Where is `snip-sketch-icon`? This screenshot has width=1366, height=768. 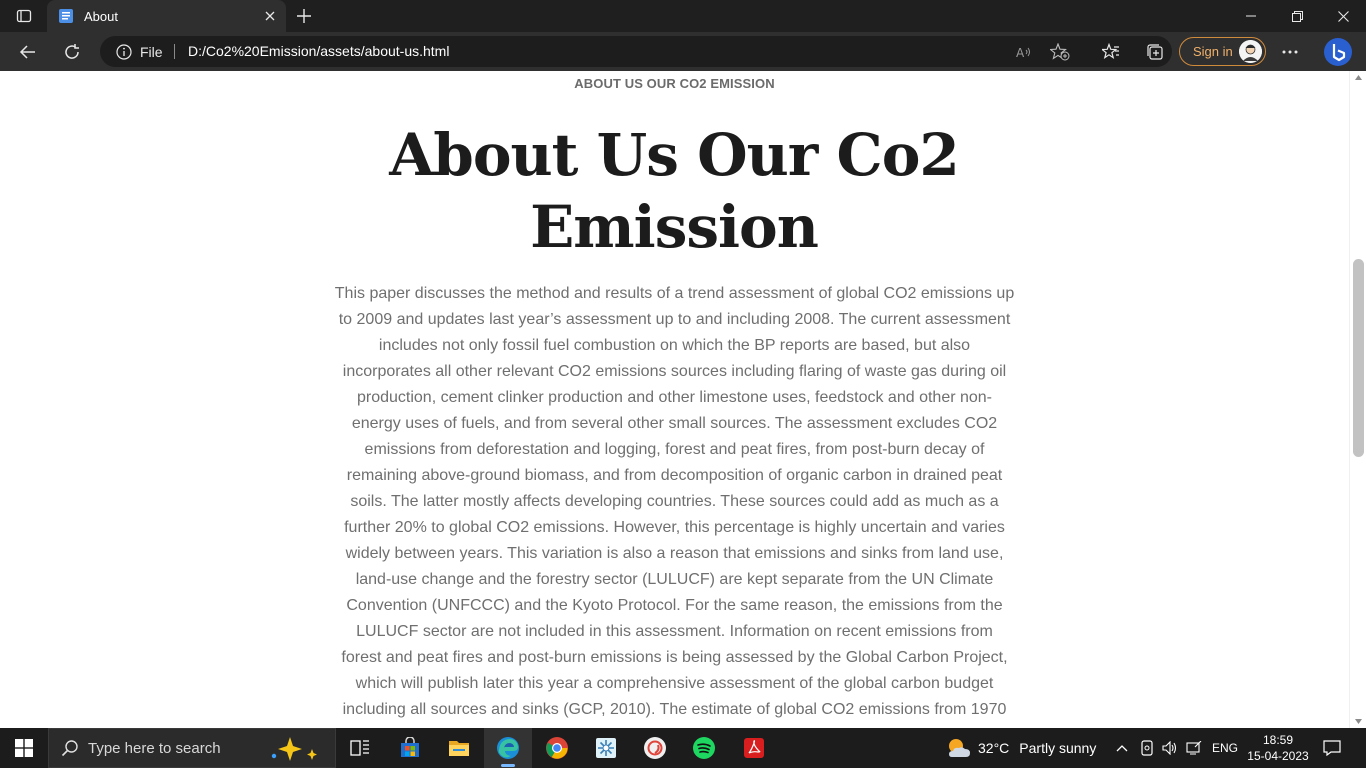
snip-sketch-icon is located at coordinates (606, 748).